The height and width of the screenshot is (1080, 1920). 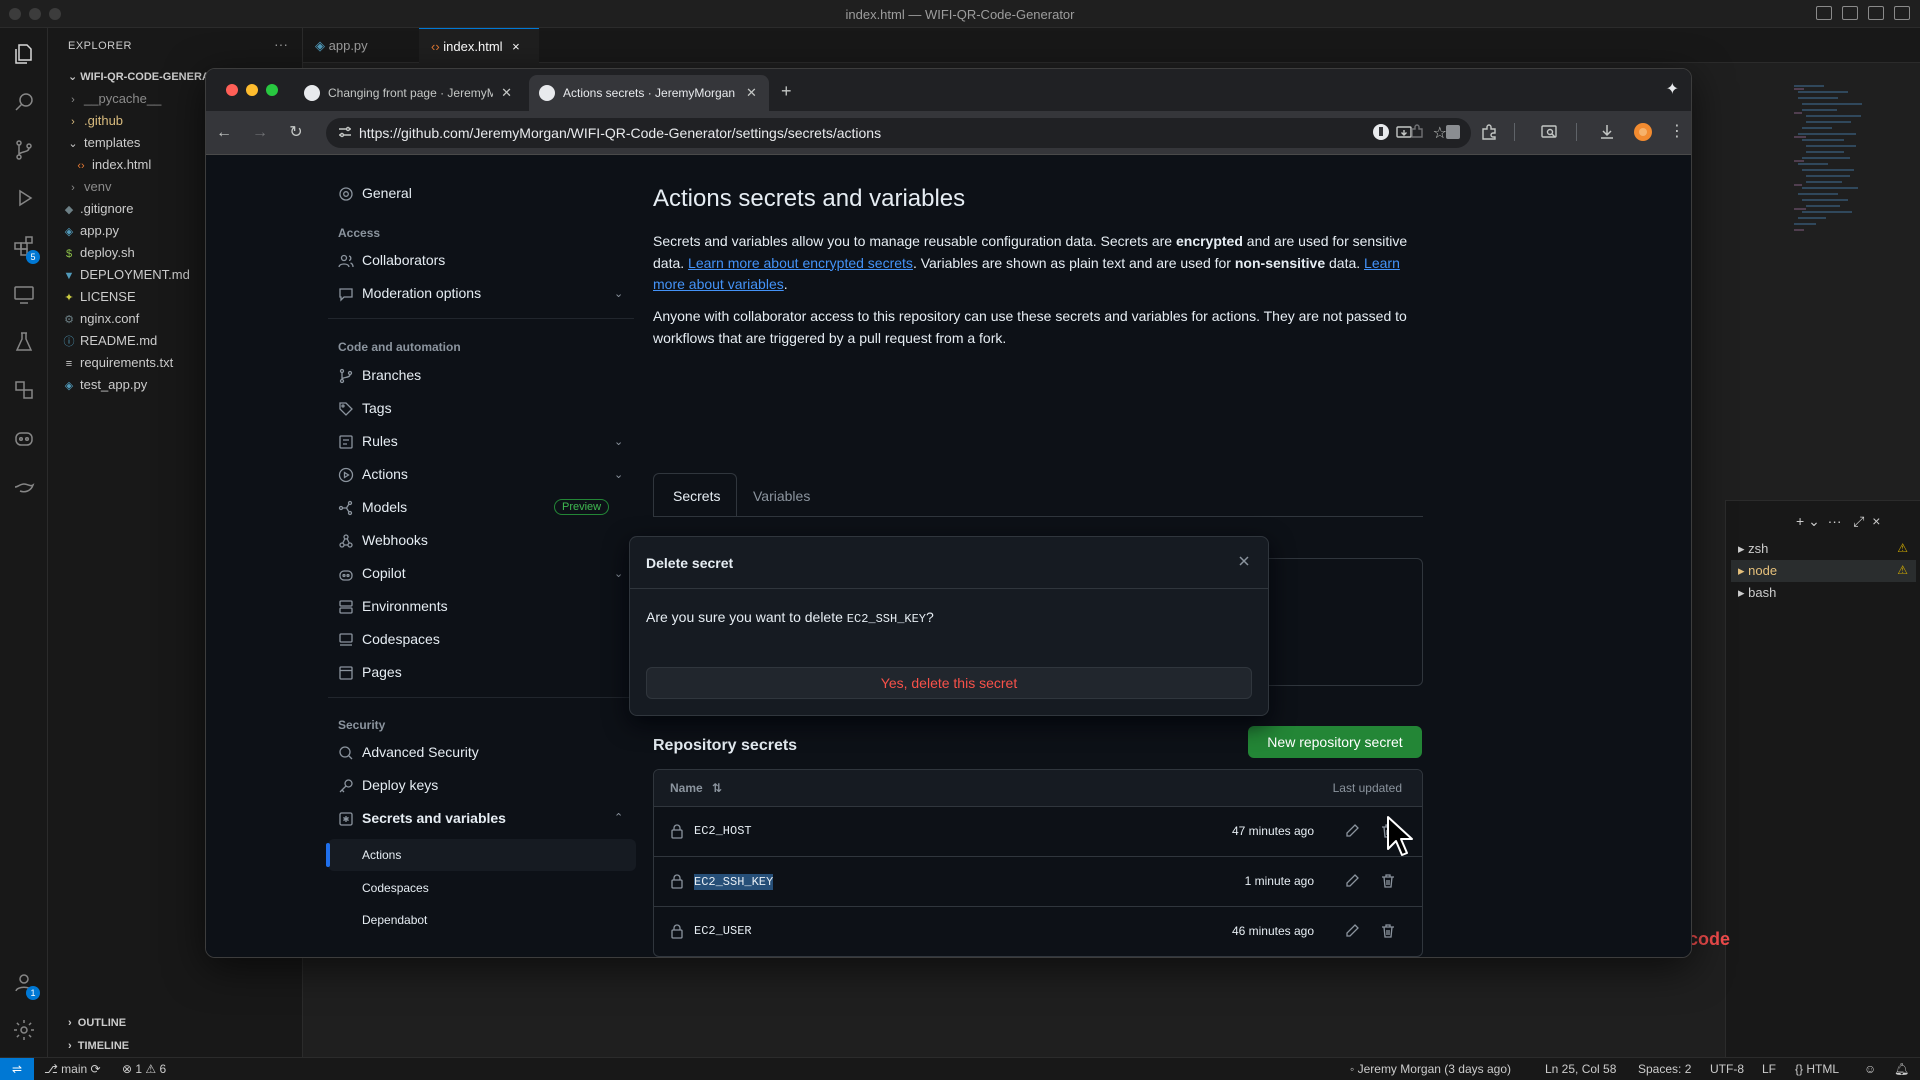 What do you see at coordinates (1643, 132) in the screenshot?
I see `profile-avatar-icon` at bounding box center [1643, 132].